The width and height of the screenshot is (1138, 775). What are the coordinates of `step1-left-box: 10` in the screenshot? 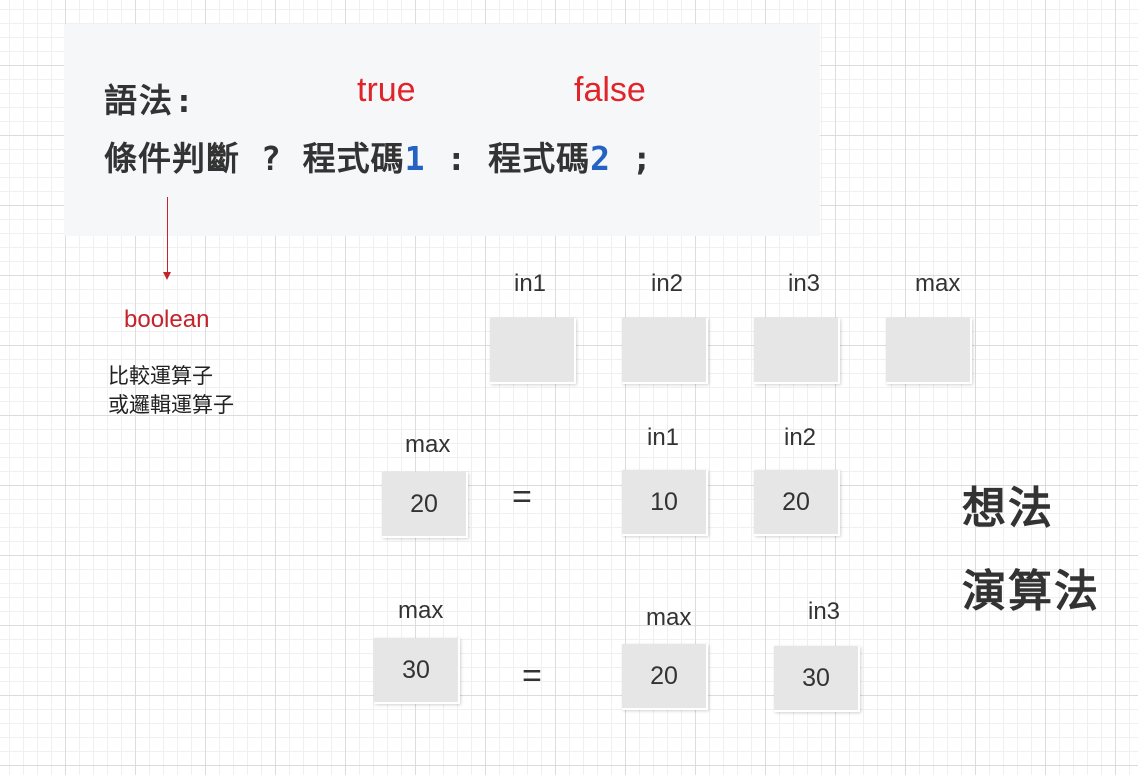 It's located at (665, 503).